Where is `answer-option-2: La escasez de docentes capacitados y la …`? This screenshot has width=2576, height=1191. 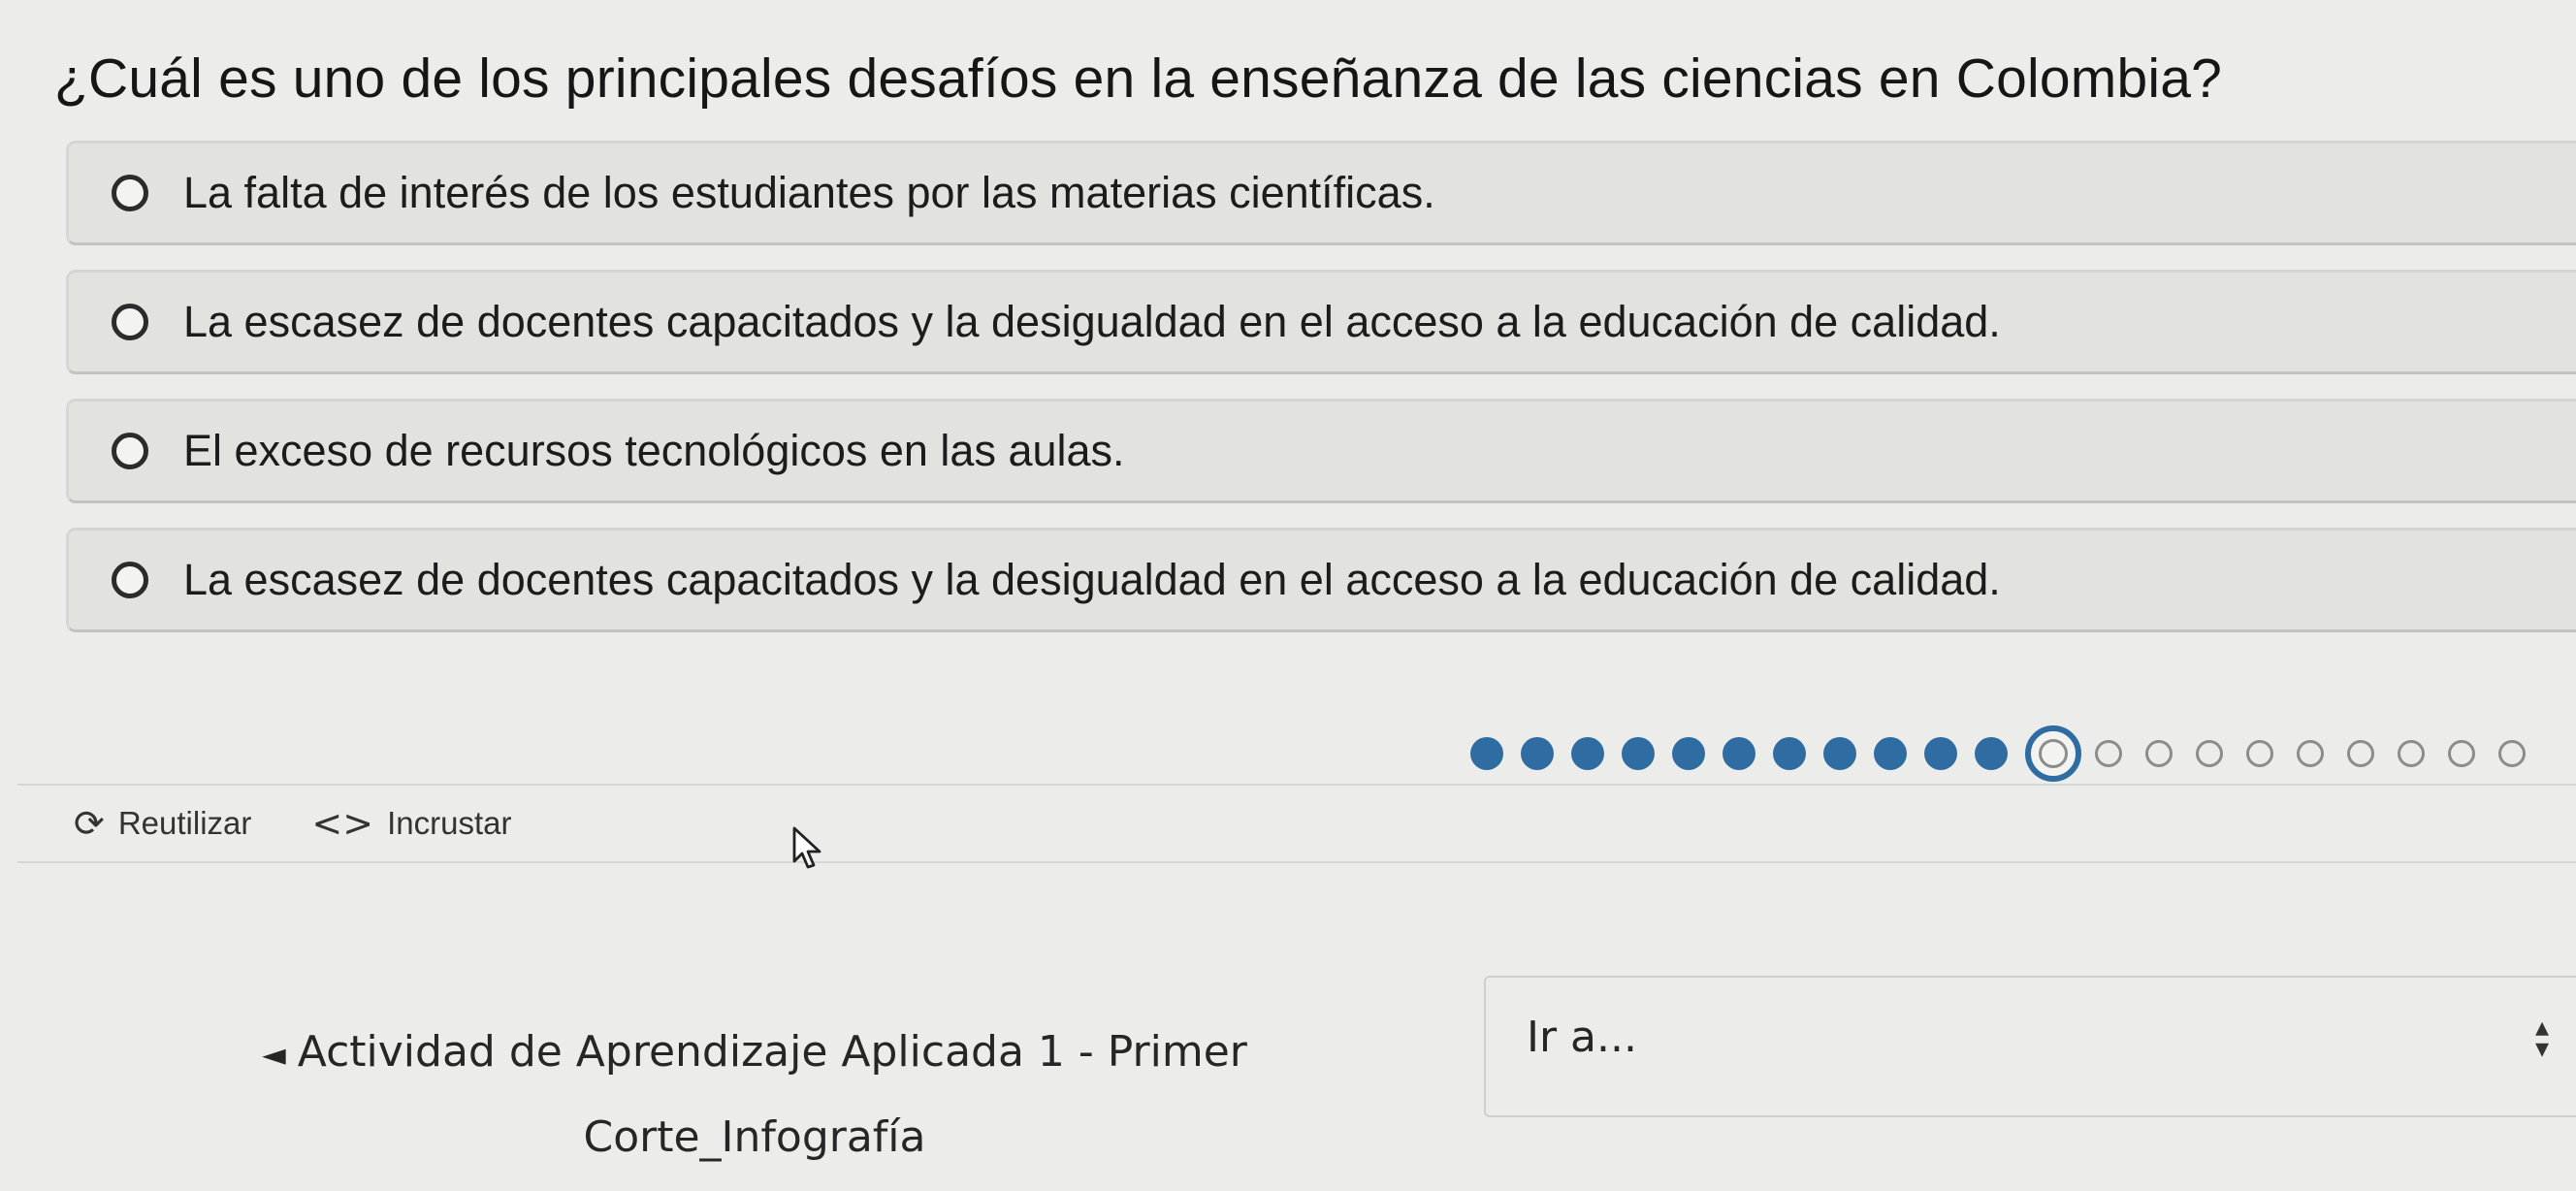 answer-option-2: La escasez de docentes capacitados y la … is located at coordinates (1321, 322).